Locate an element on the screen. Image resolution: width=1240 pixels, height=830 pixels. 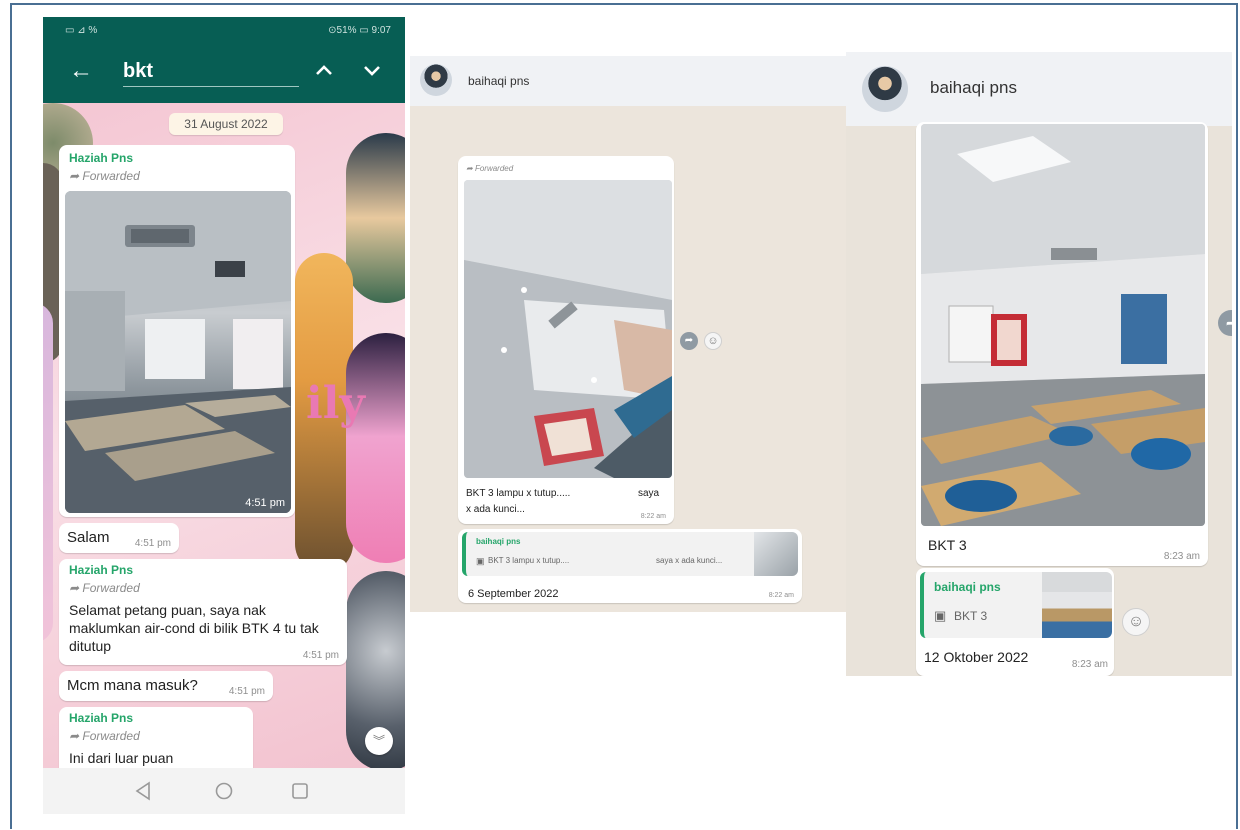
classroom-photo: 4:51 pm is located at coordinates (178, 352).